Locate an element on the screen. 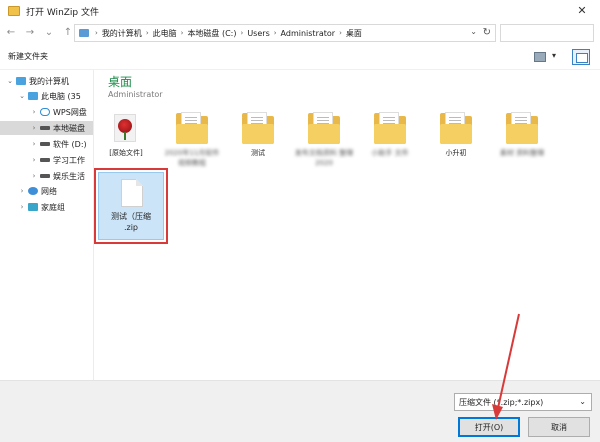 The height and width of the screenshot is (442, 600). nav-item-homegroup: › 家庭组 is located at coordinates (41, 207).